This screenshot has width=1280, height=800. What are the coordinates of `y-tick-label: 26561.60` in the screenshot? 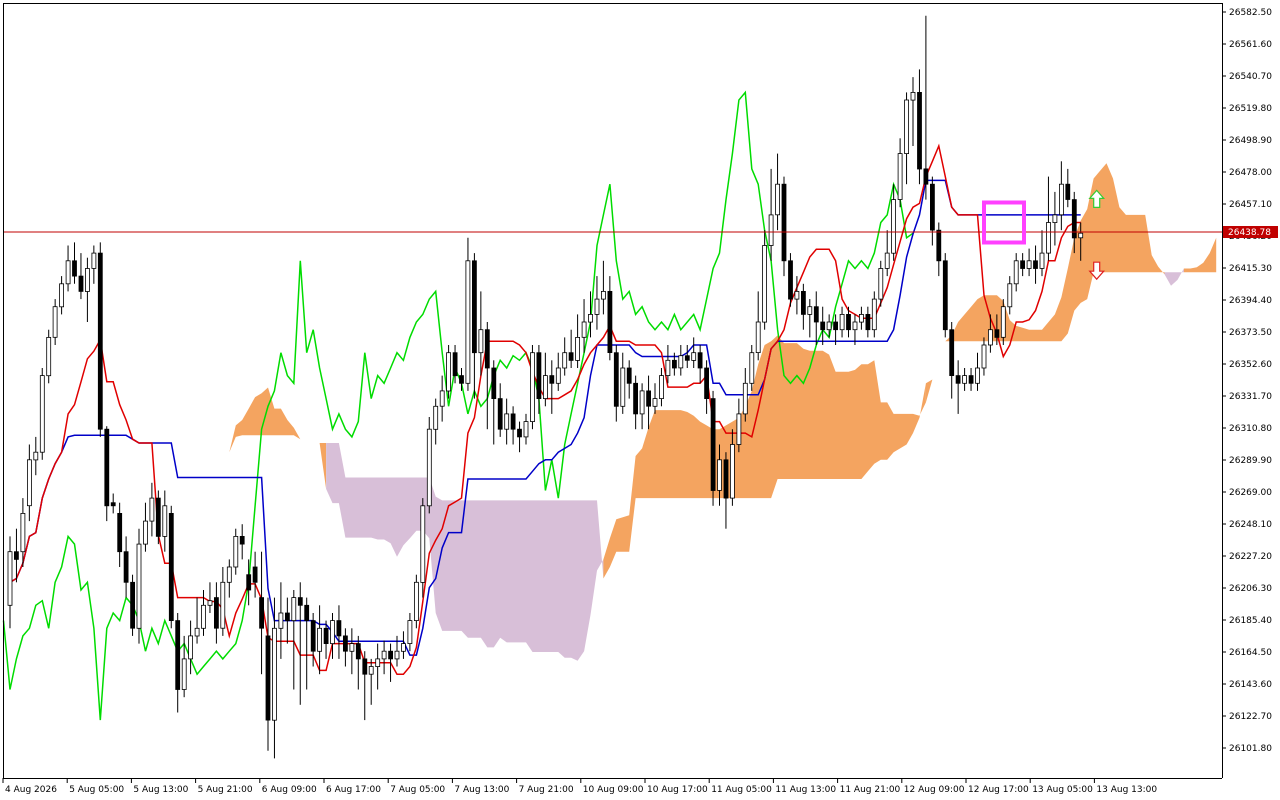 It's located at (1250, 45).